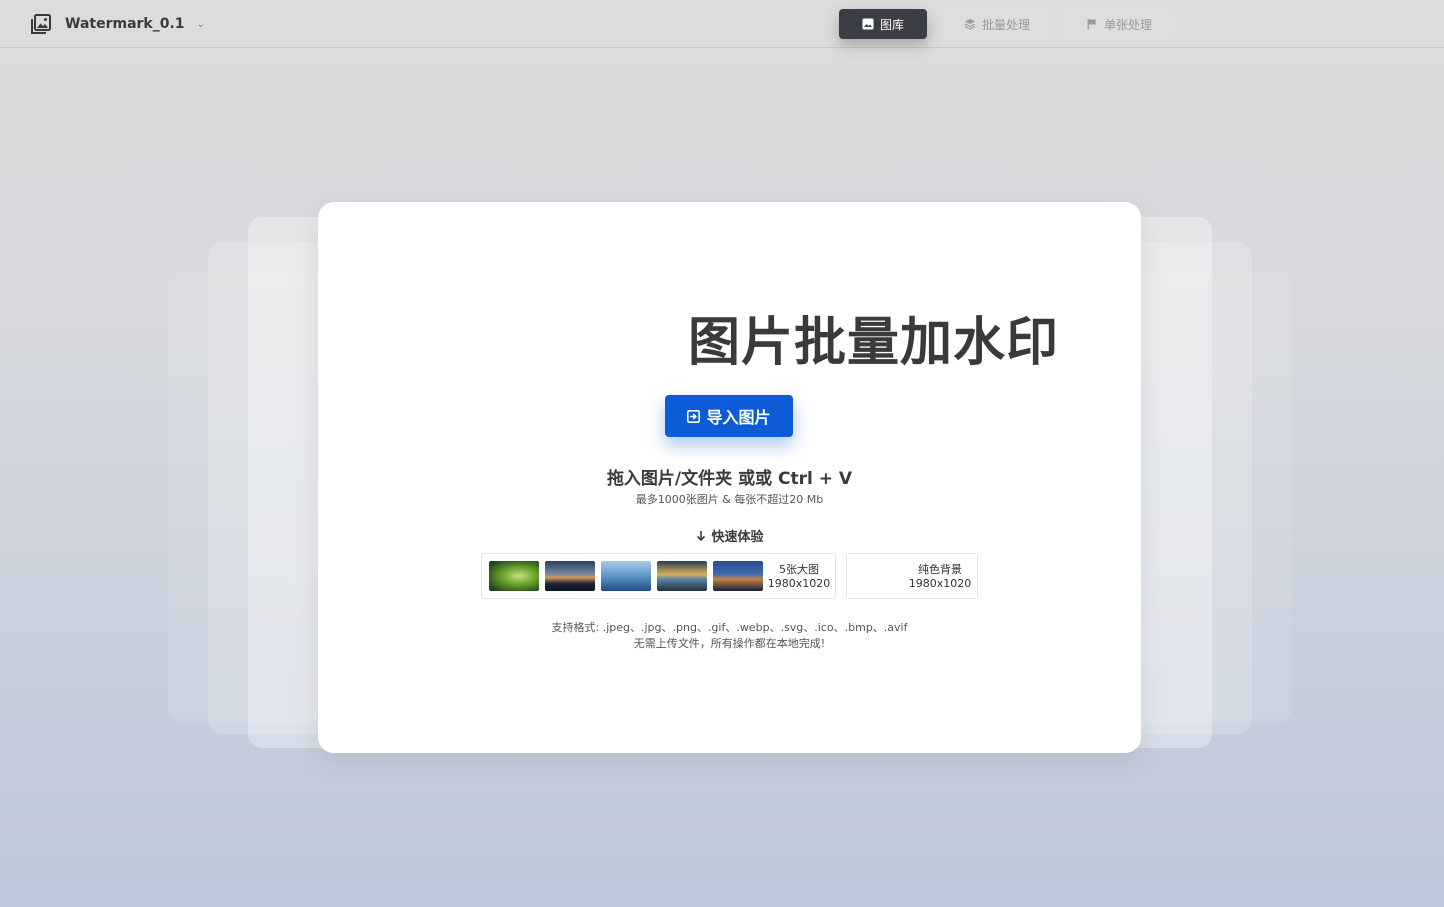 Image resolution: width=1444 pixels, height=907 pixels. What do you see at coordinates (729, 499) in the screenshot?
I see `upload-limits: 最多1000张图片 & 每张不超过20 Mb` at bounding box center [729, 499].